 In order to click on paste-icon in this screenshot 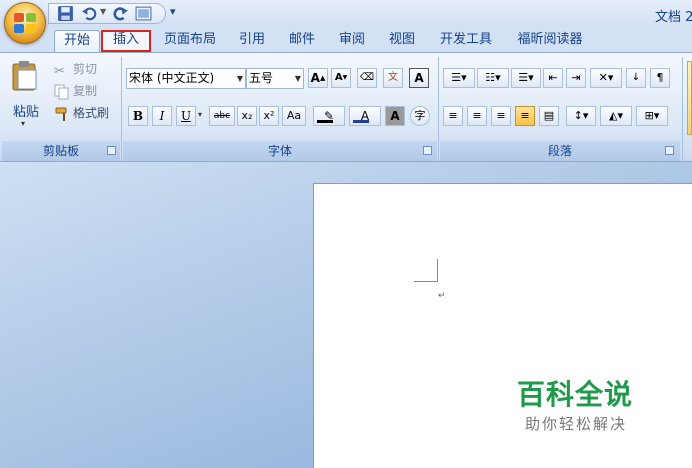, I will do `click(24, 76)`.